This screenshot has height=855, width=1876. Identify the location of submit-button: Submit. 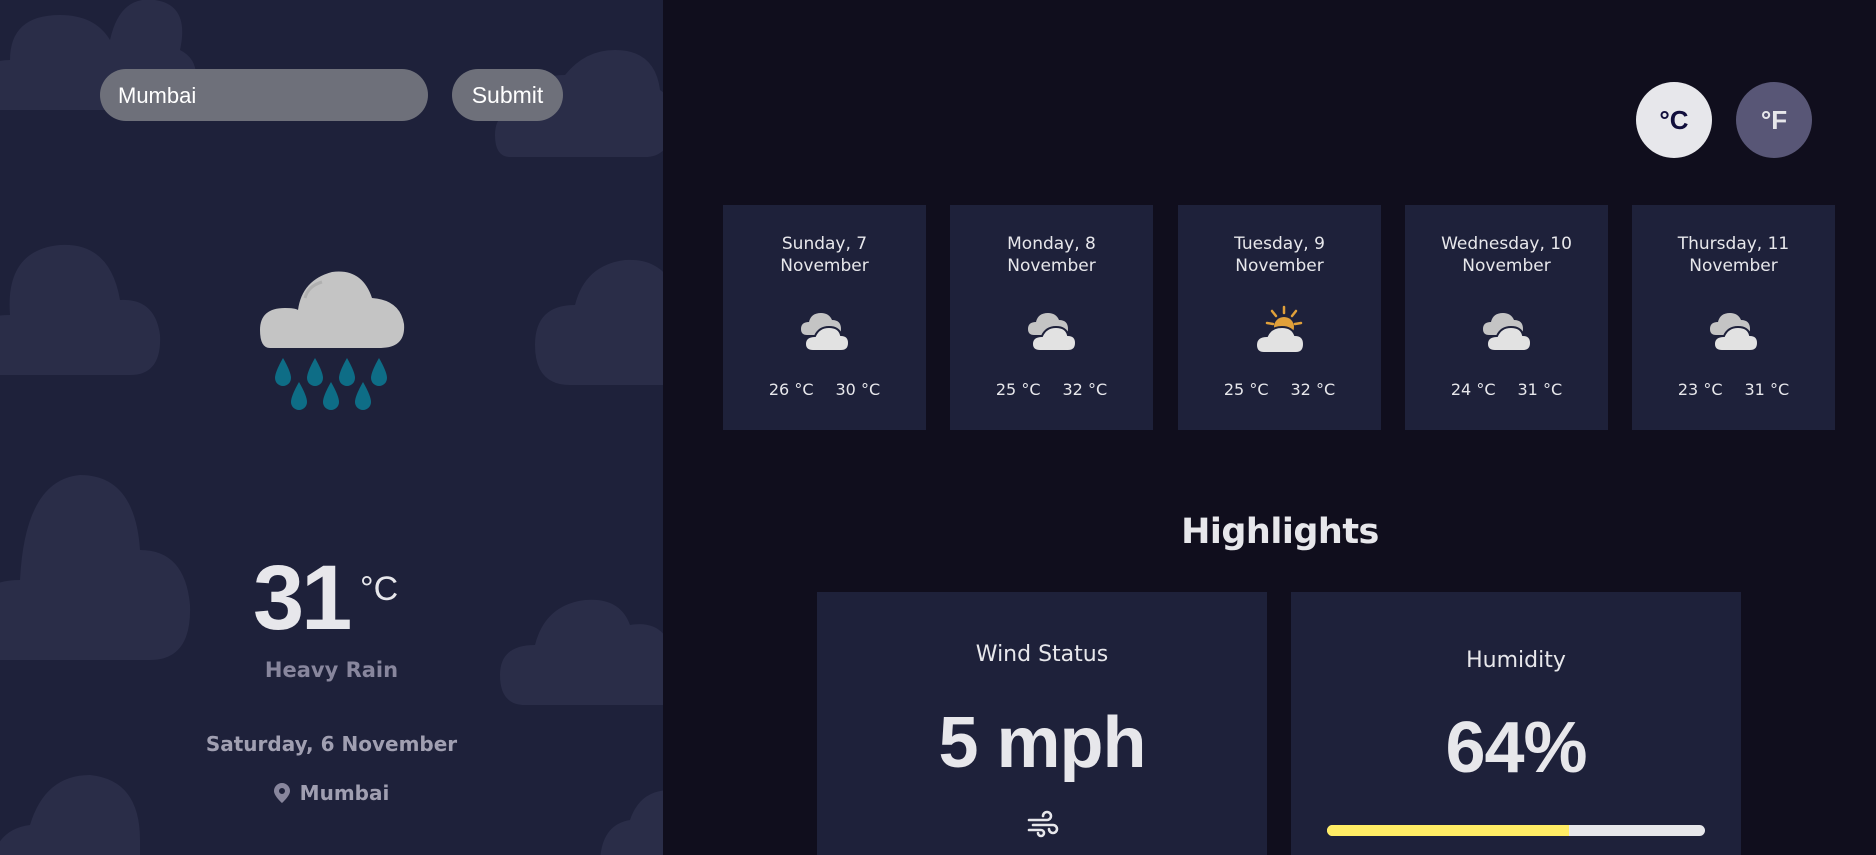
(507, 95).